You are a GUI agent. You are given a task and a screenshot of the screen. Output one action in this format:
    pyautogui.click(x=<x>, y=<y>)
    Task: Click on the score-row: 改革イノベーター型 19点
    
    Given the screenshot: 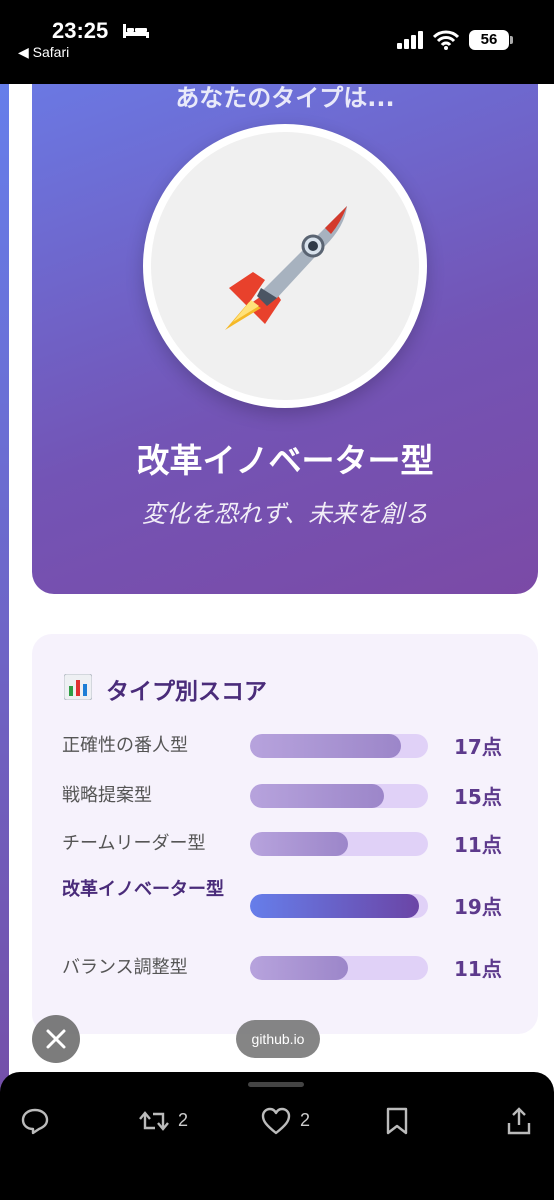 What is the action you would take?
    pyautogui.click(x=292, y=906)
    